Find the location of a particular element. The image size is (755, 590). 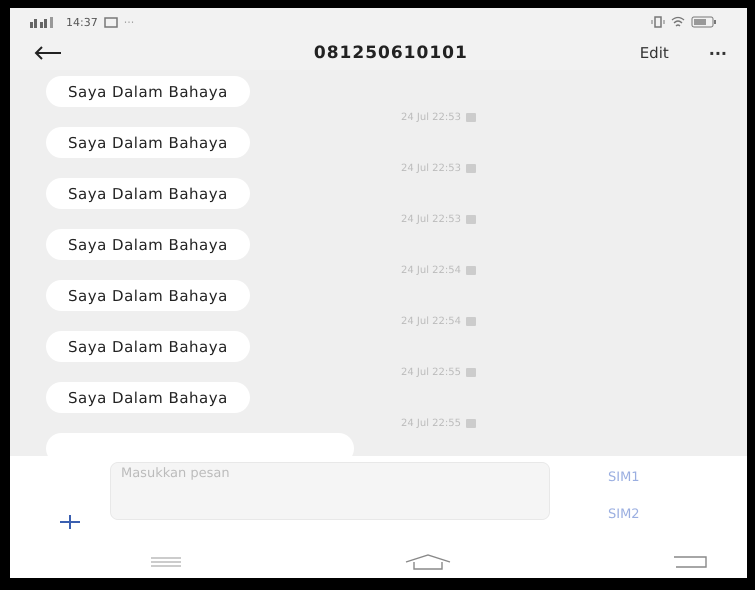

vibrate-icon is located at coordinates (658, 22).